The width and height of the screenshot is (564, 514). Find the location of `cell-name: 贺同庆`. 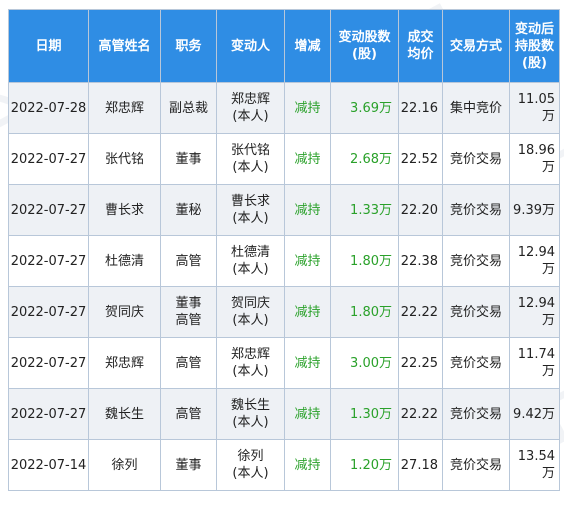

cell-name: 贺同庆 is located at coordinates (124, 312).